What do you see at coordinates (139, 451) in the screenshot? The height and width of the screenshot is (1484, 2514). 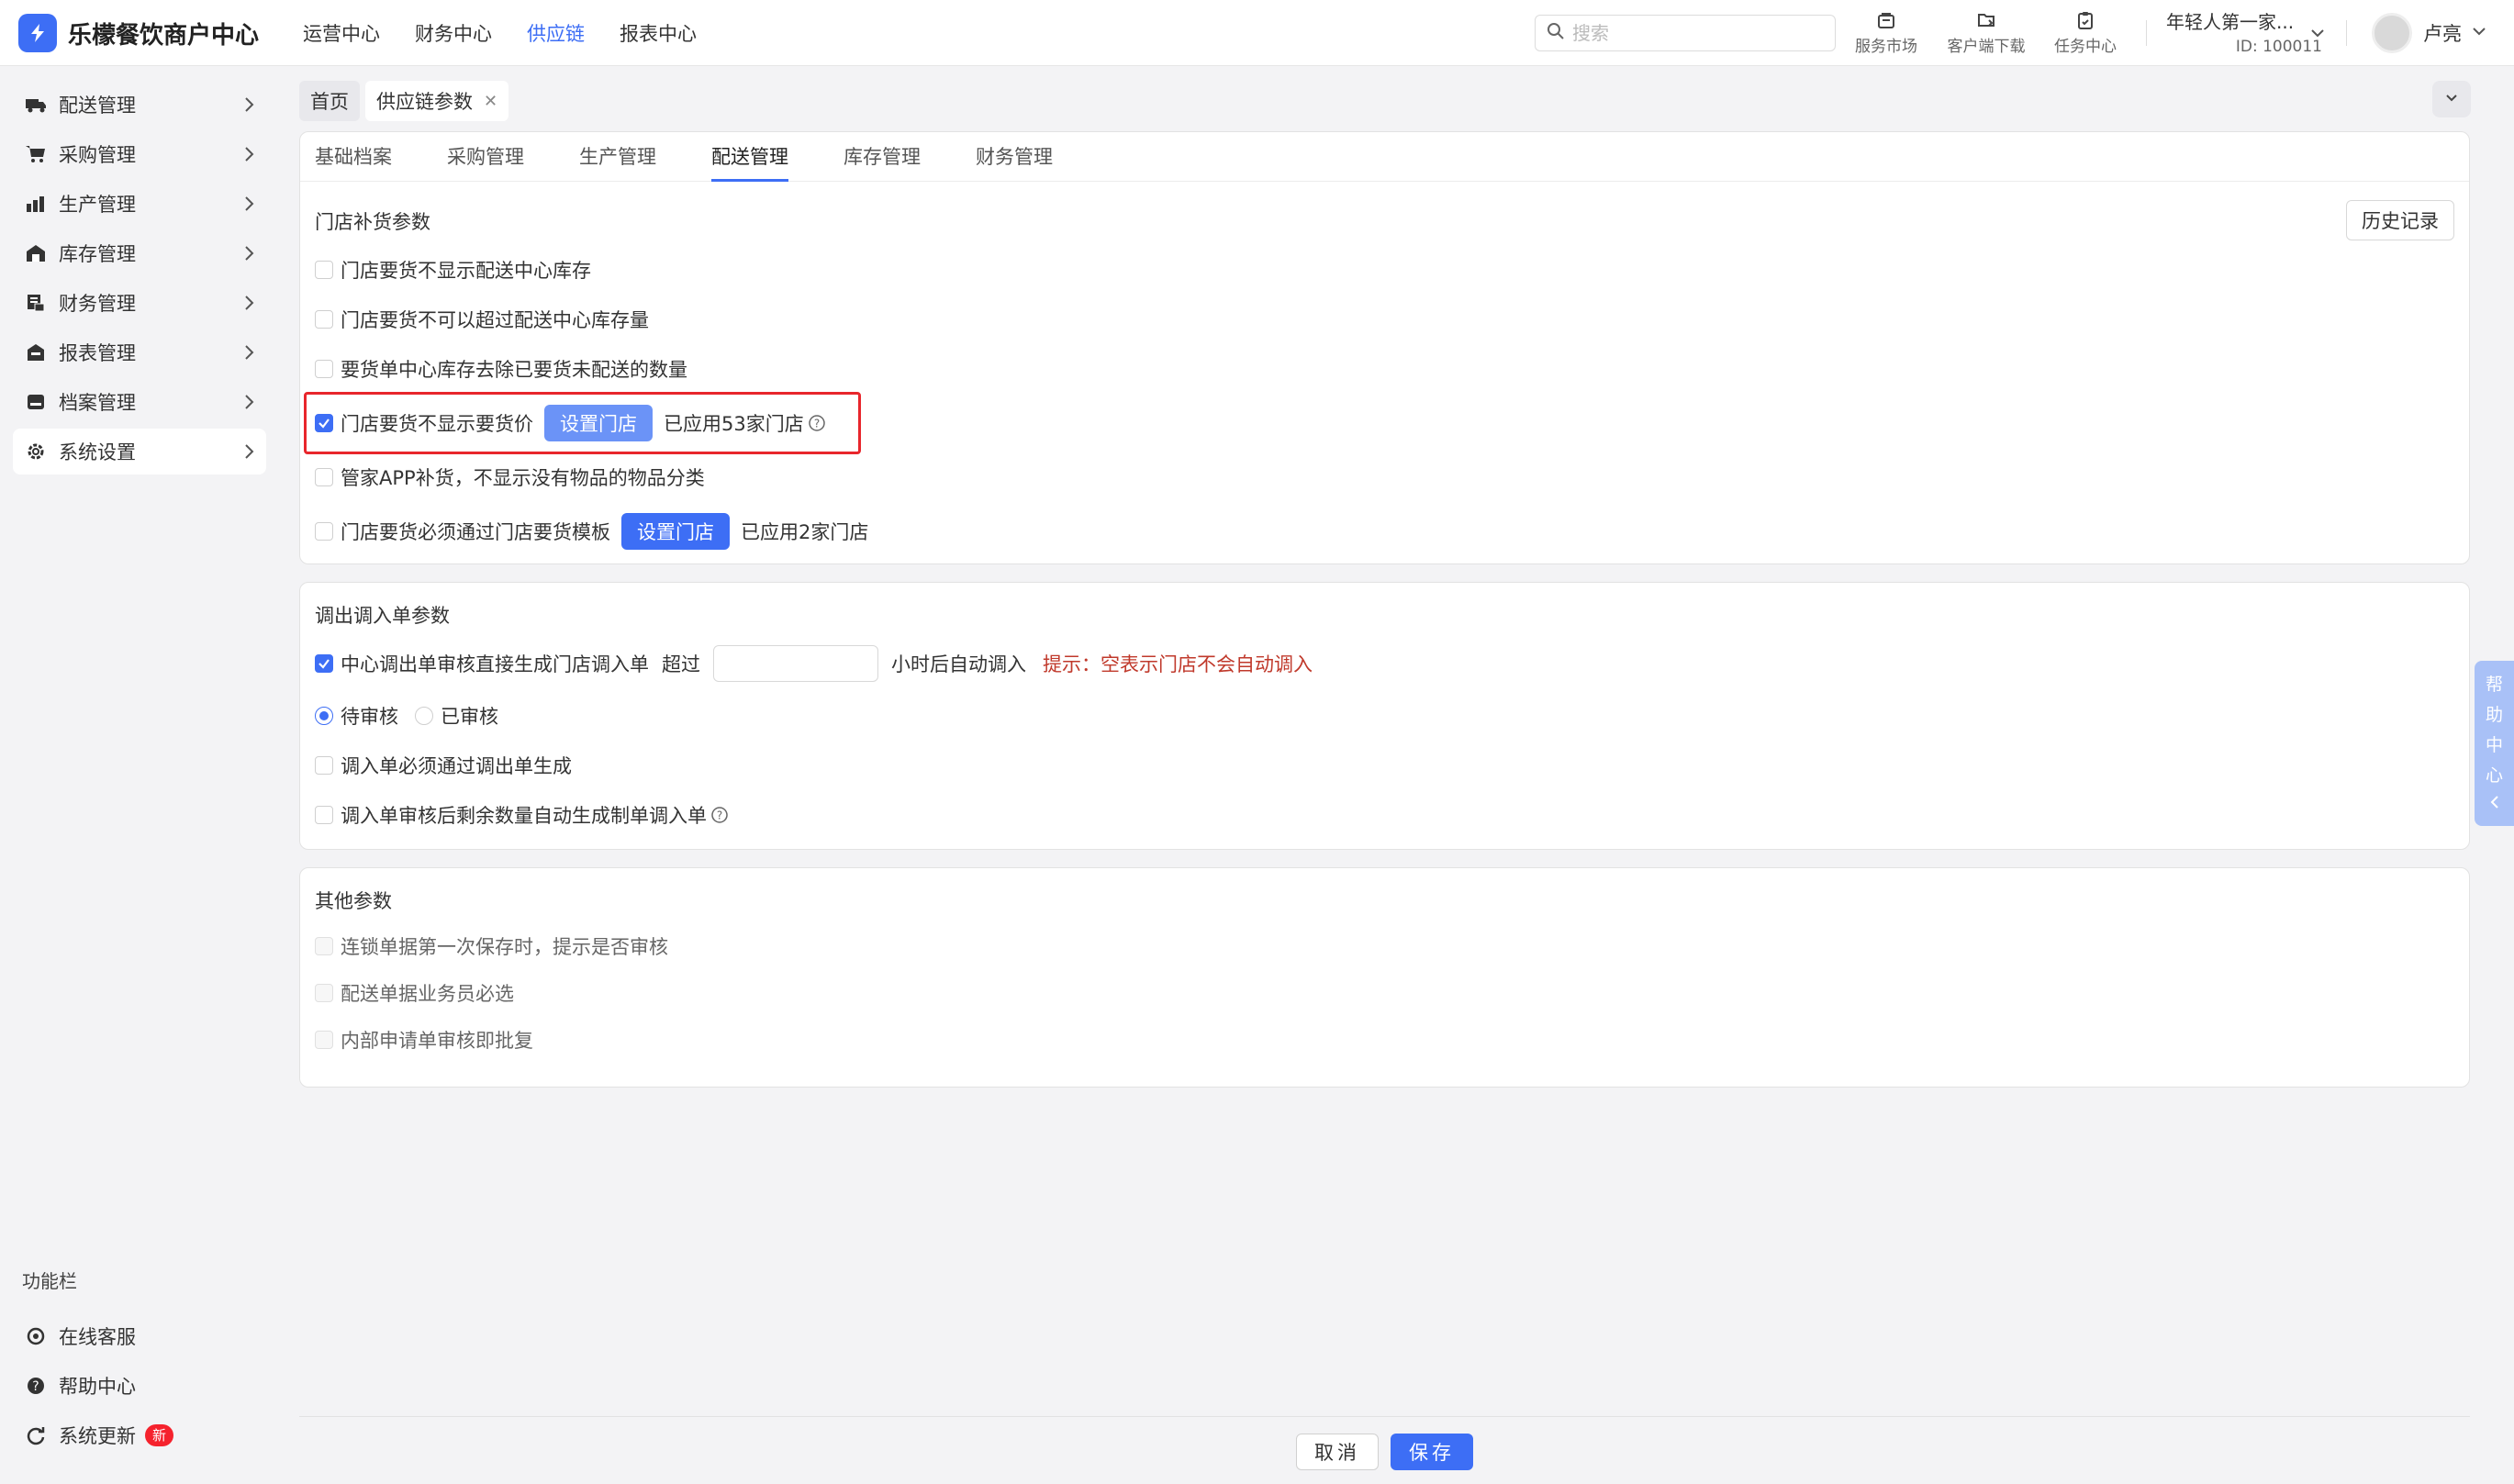 I see `sidebar-item-system-settings: 系统设置` at bounding box center [139, 451].